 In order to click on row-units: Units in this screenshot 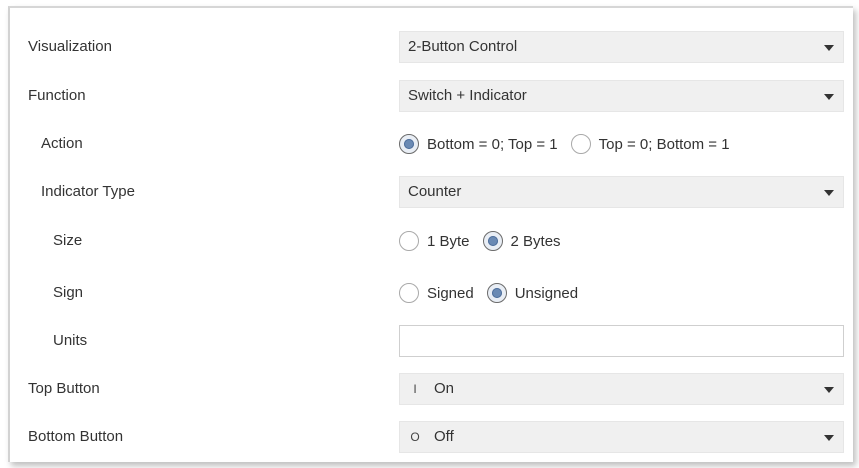, I will do `click(431, 341)`.